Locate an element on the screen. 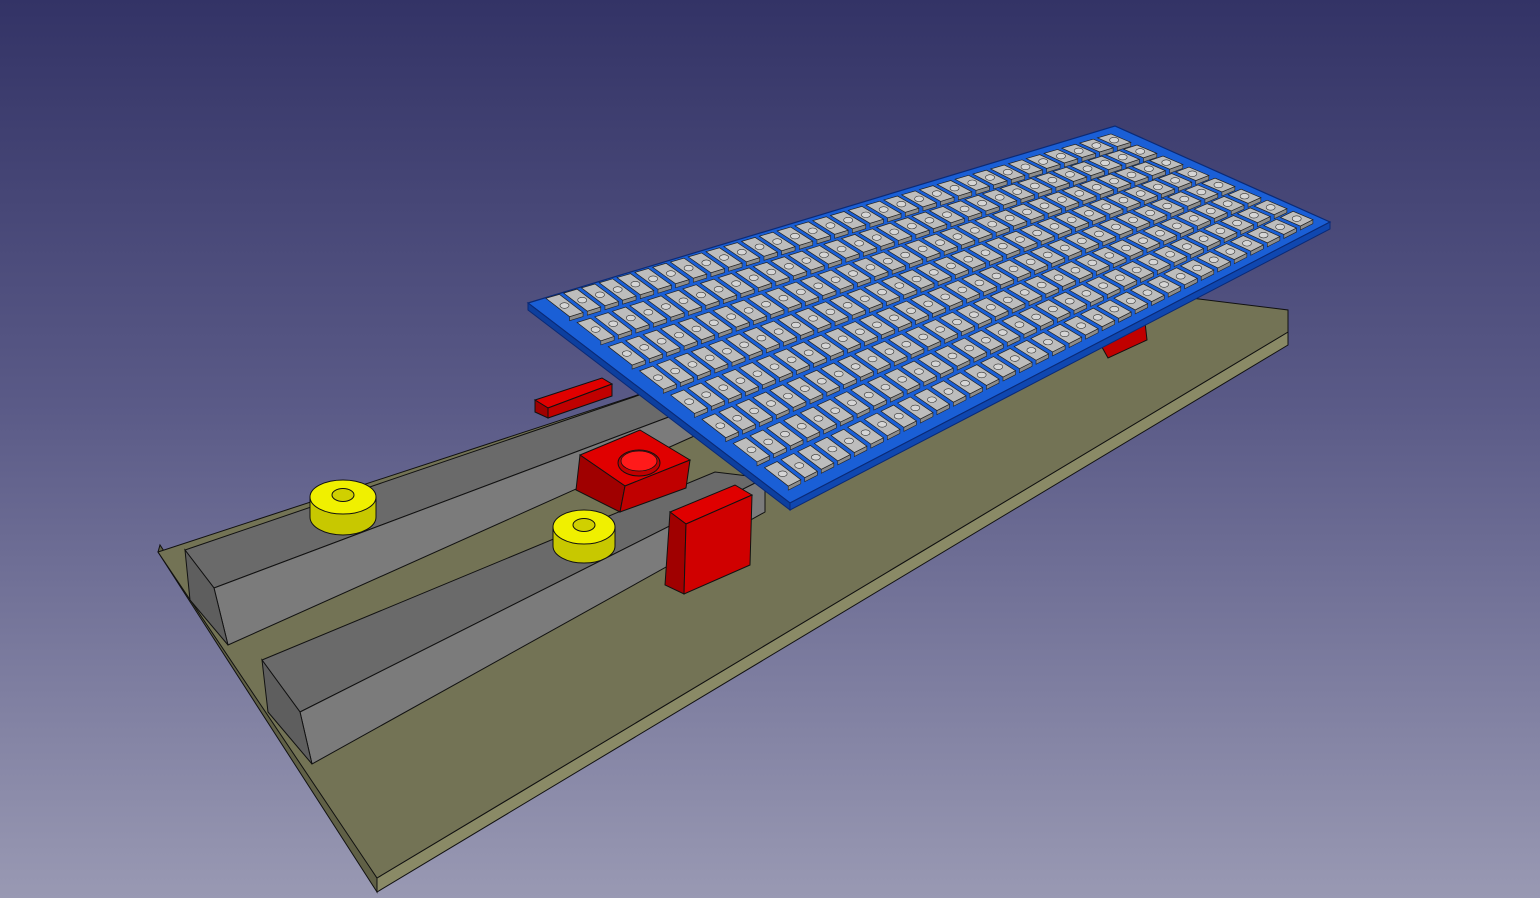 The image size is (1540, 898). washer-front is located at coordinates (584, 536).